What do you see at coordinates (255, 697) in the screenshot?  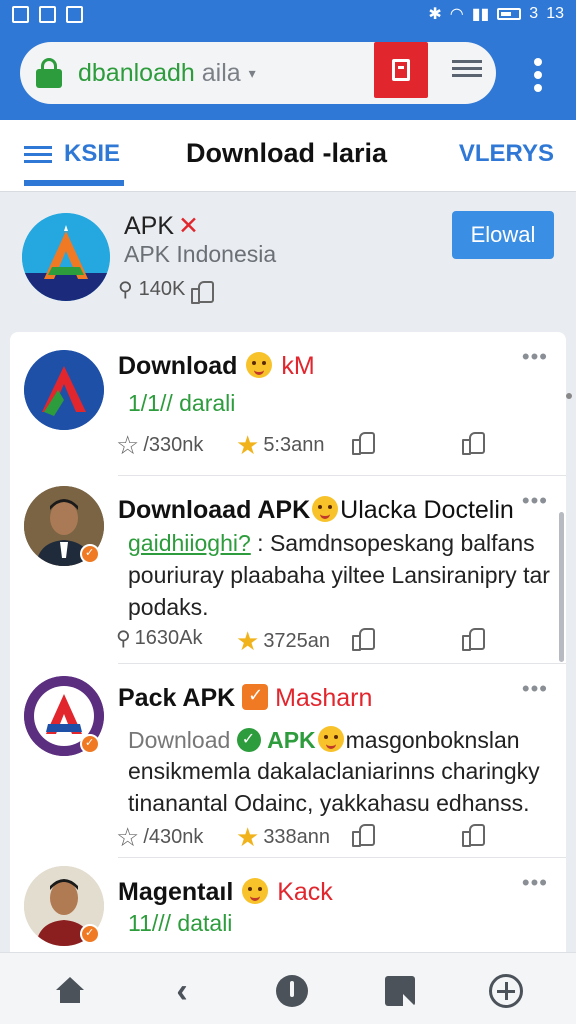 I see `checkbox-icon` at bounding box center [255, 697].